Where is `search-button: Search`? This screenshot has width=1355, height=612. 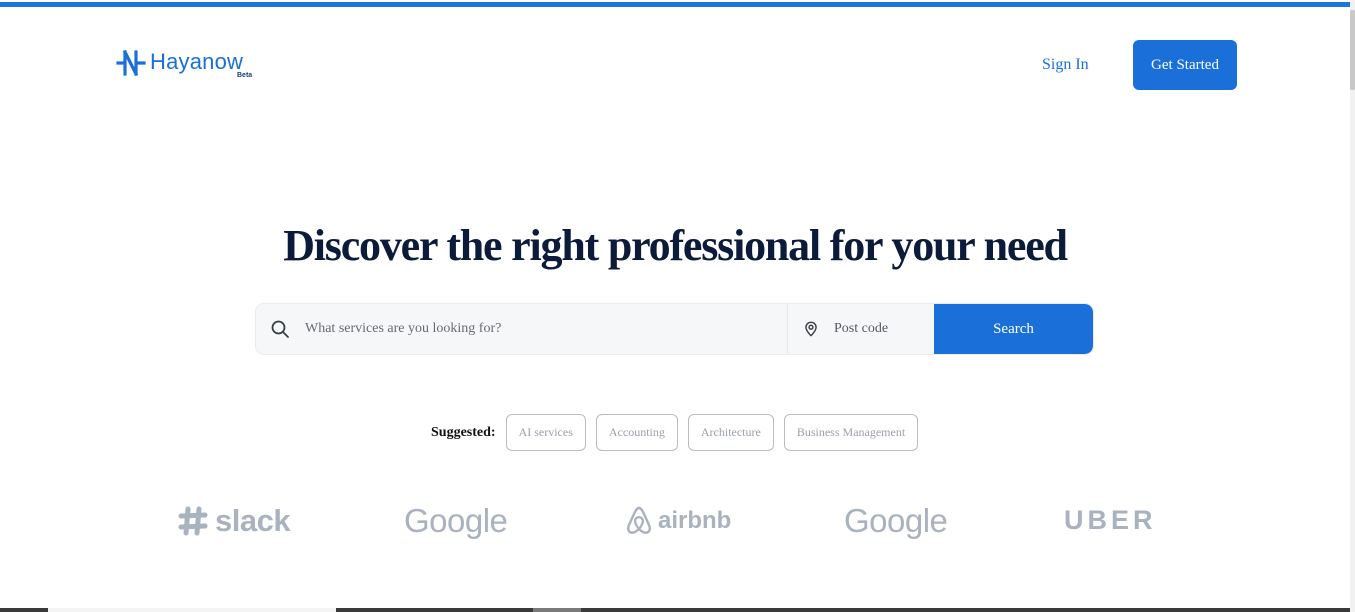 search-button: Search is located at coordinates (1013, 329).